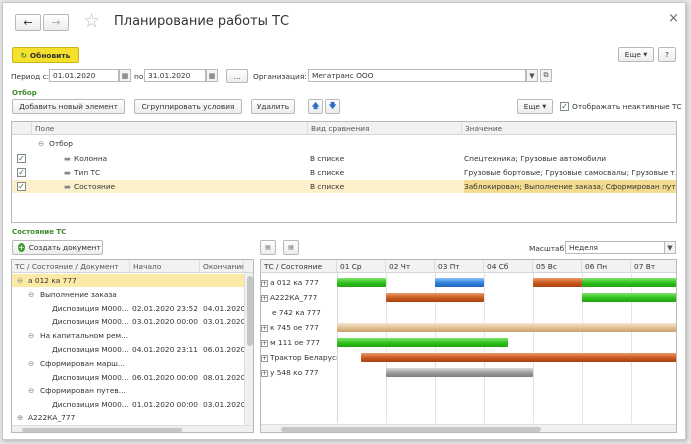 The image size is (691, 444). I want to click on forward-button: →, so click(56, 22).